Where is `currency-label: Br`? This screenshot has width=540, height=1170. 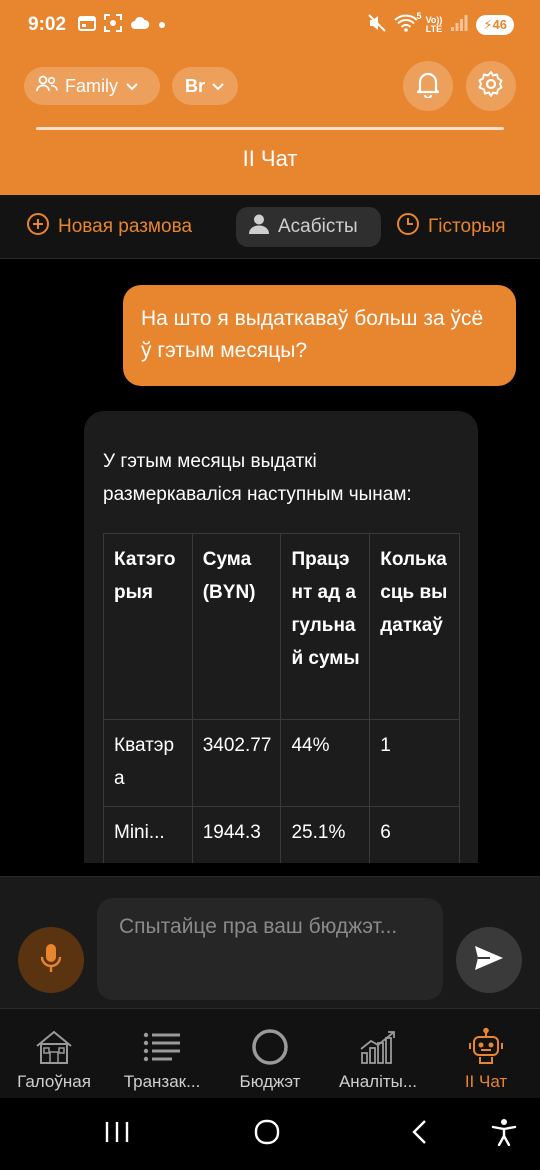
currency-label: Br is located at coordinates (195, 85).